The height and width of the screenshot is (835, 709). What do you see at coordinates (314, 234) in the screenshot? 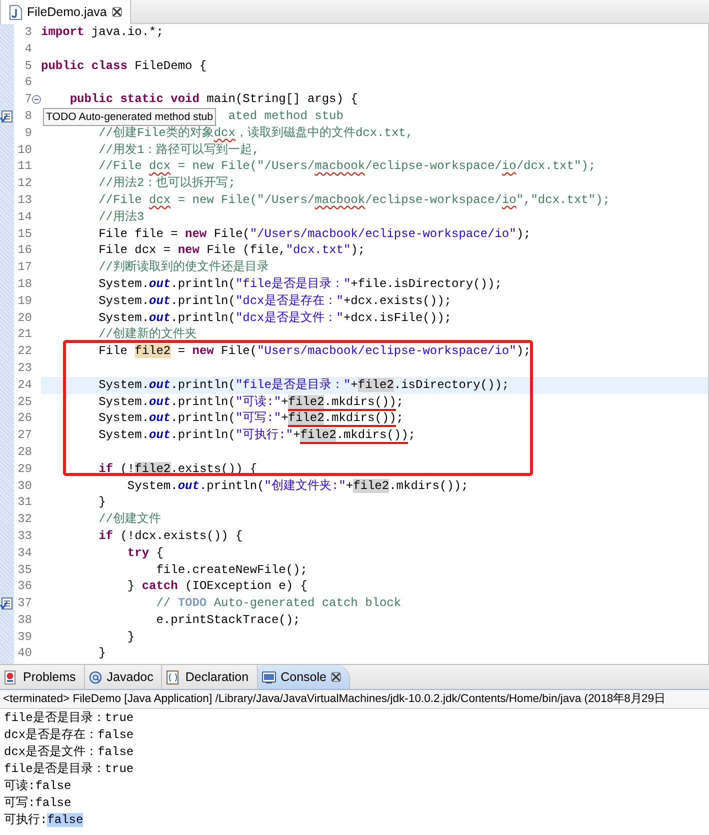
I see `code-line: File file = new File("/Users/macbook/eclipse-workspace/io");` at bounding box center [314, 234].